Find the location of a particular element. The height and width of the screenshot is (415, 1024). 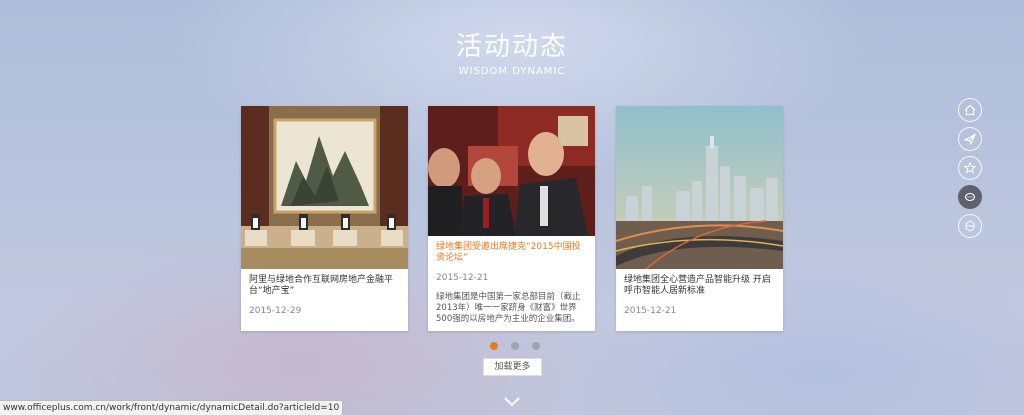

plane-icon is located at coordinates (970, 139).